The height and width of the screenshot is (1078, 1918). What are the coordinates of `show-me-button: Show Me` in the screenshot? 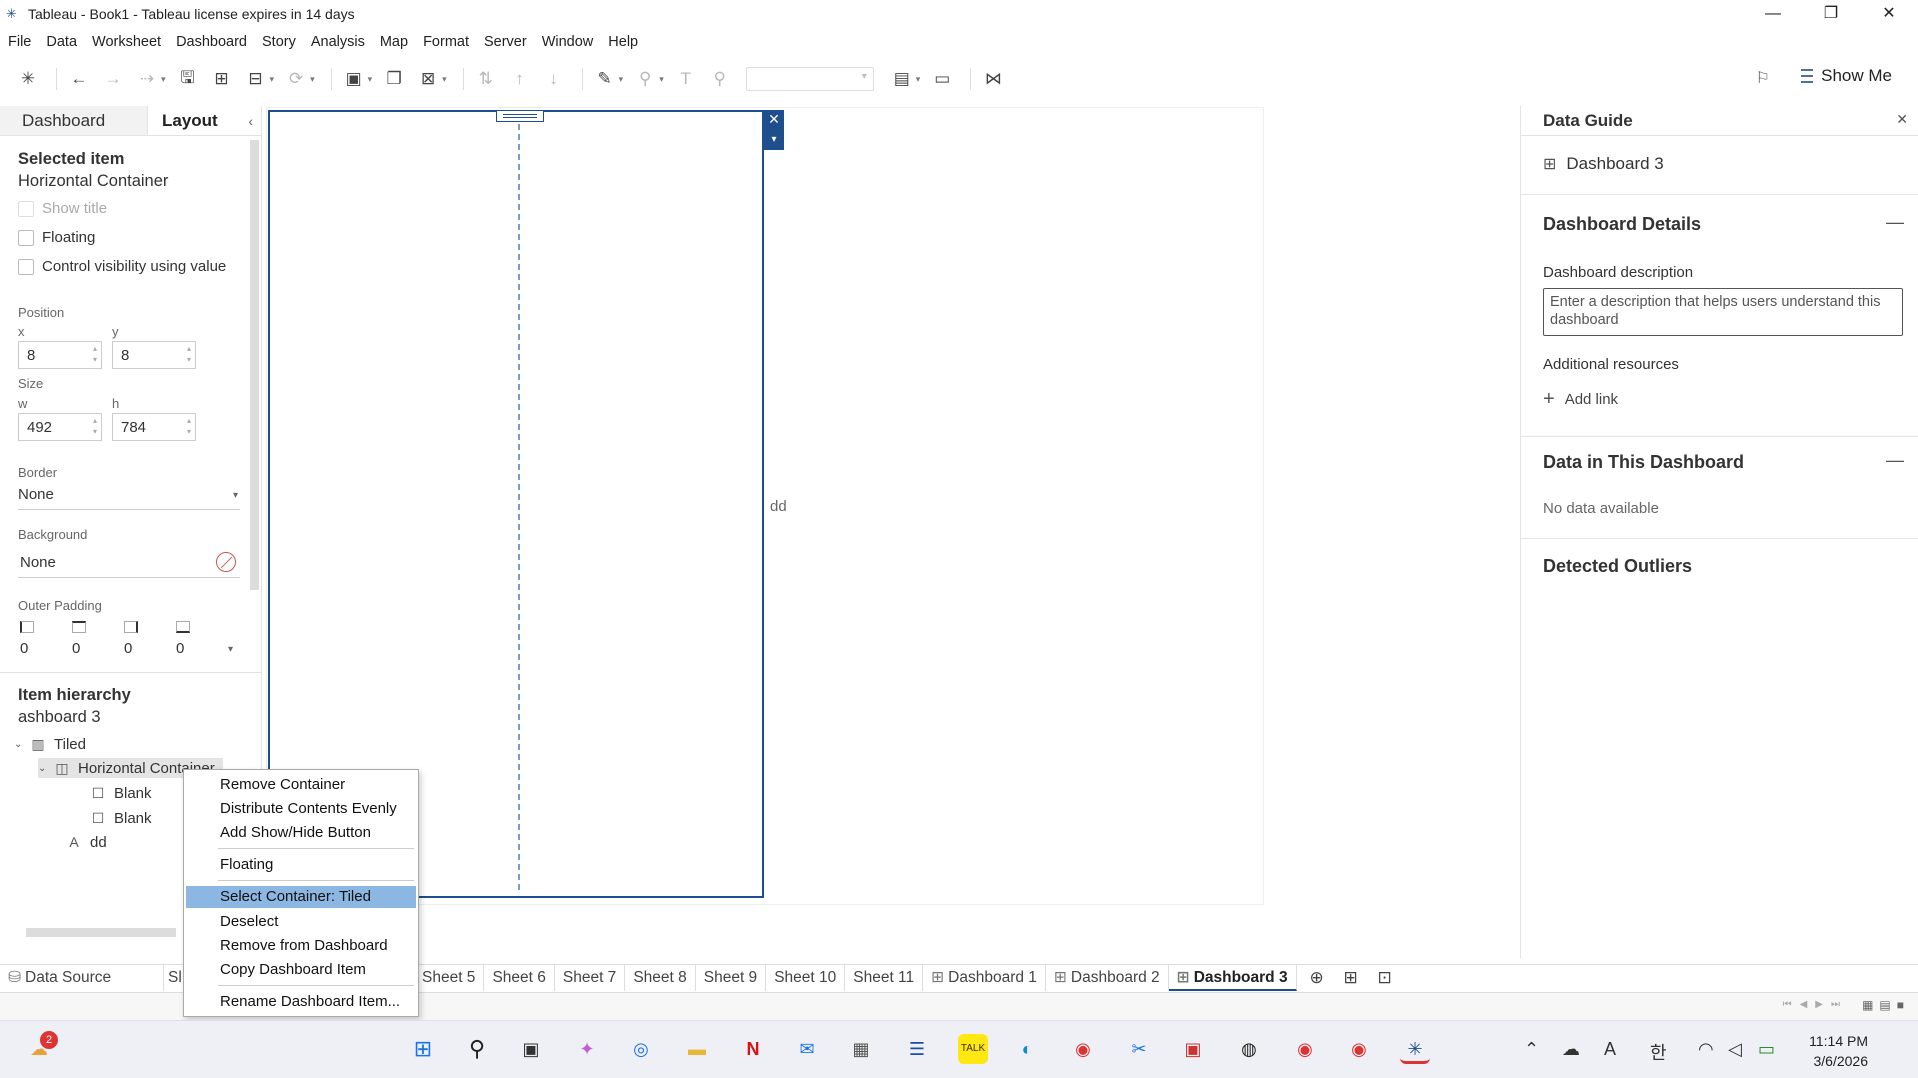 It's located at (1846, 76).